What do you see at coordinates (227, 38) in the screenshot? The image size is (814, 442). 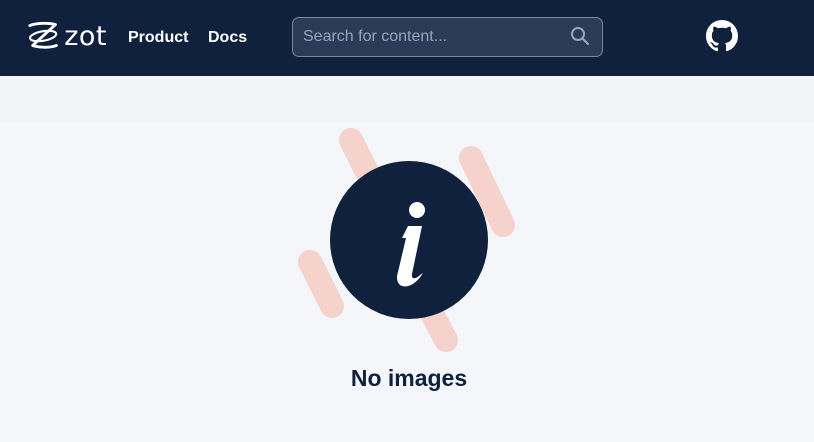 I see `nav-docs-link: Docs` at bounding box center [227, 38].